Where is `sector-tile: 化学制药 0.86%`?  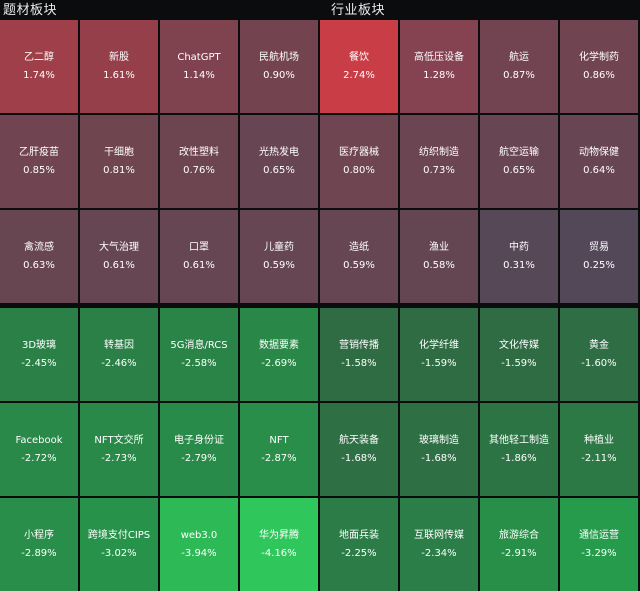
sector-tile: 化学制药 0.86% is located at coordinates (599, 66).